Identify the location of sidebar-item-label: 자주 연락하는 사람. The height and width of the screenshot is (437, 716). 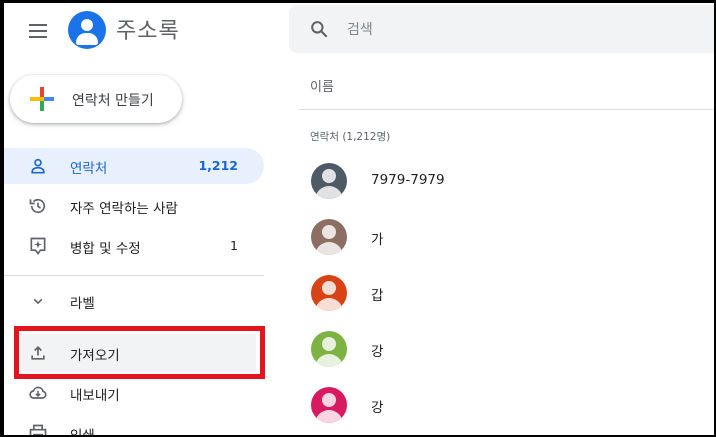
(124, 209).